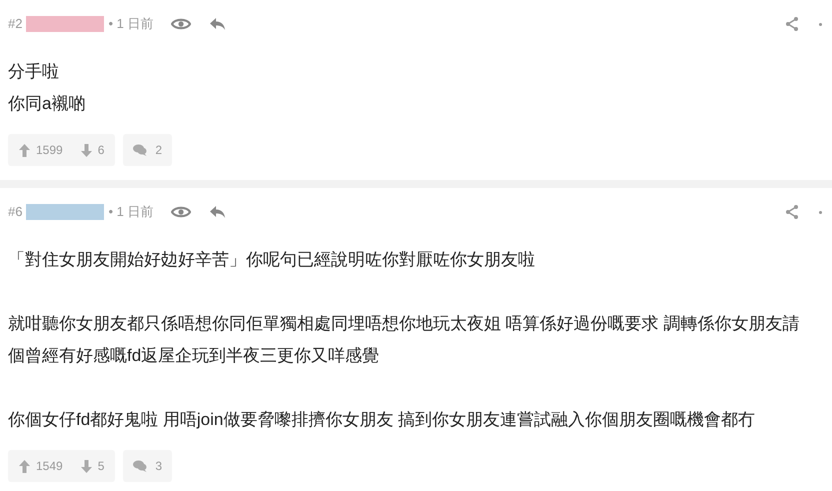 The width and height of the screenshot is (832, 491). I want to click on post-number: #2, so click(15, 24).